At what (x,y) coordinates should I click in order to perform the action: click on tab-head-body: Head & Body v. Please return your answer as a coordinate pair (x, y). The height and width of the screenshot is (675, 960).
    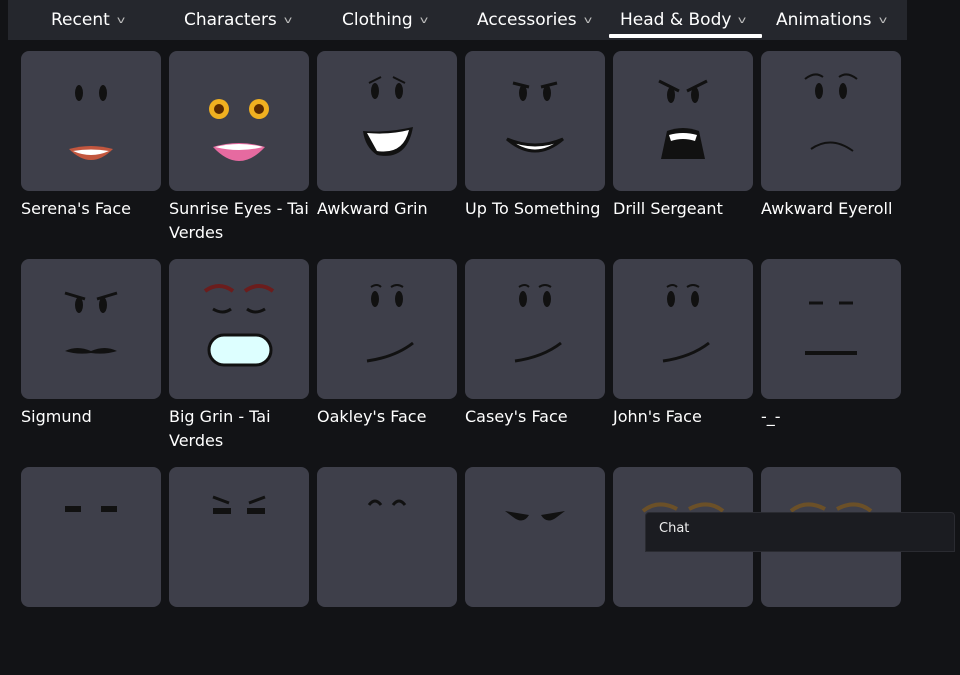
    Looking at the image, I should click on (685, 20).